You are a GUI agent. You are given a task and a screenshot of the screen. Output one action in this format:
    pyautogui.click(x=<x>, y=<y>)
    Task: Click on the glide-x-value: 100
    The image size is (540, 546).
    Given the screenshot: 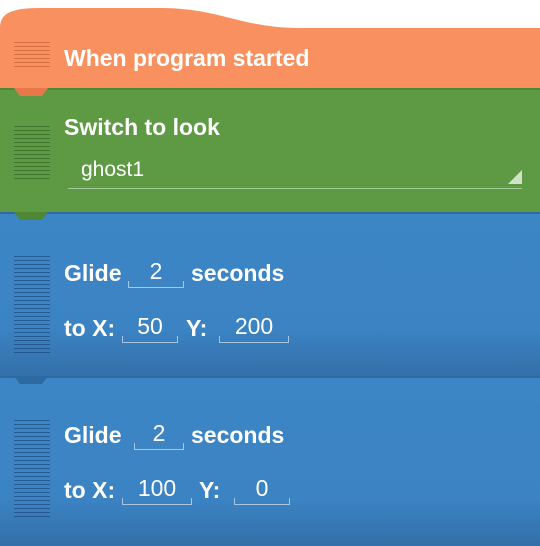 What is the action you would take?
    pyautogui.click(x=157, y=488)
    